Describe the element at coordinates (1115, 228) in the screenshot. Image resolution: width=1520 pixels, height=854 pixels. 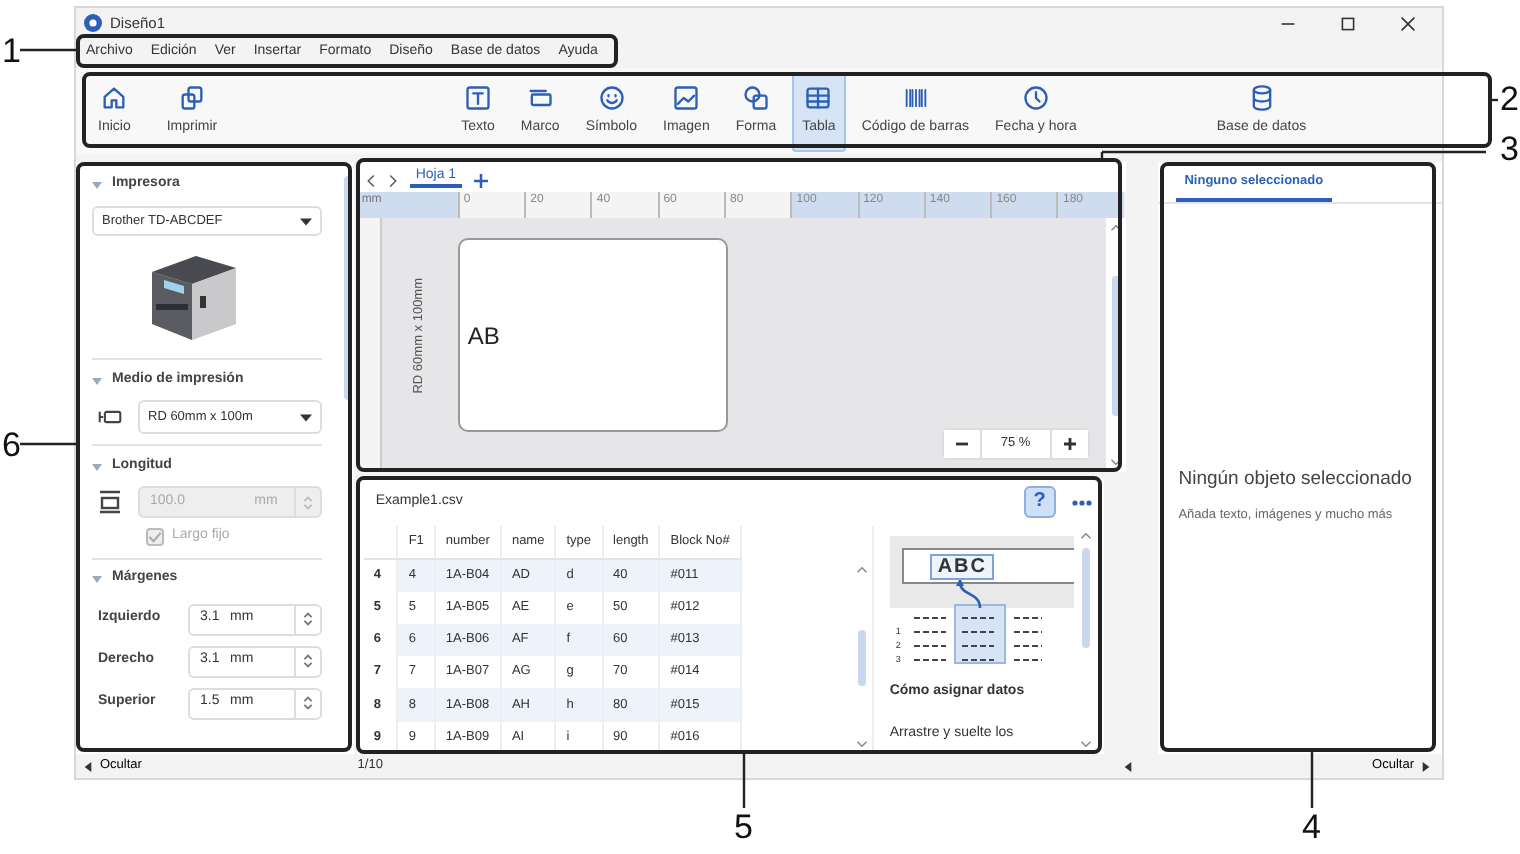
I see `scroll-up-icon` at that location.